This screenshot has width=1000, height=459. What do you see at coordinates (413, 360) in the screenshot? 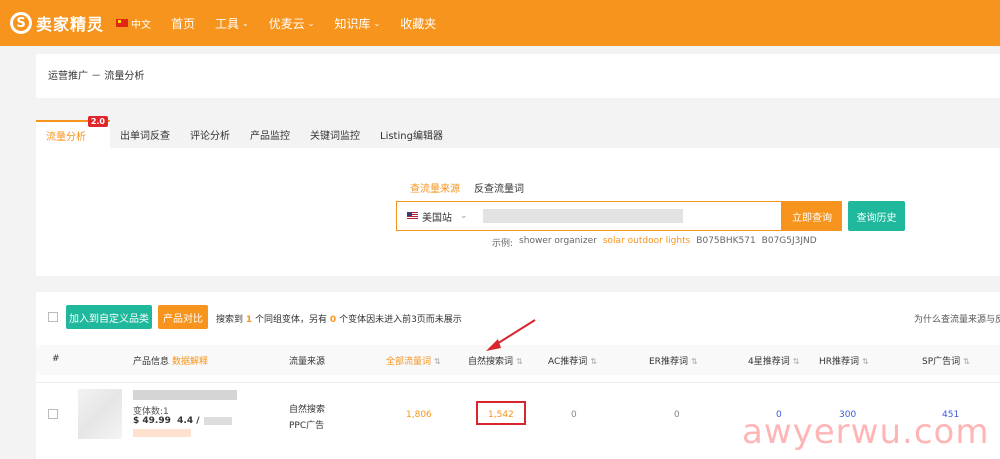
I see `col-all-keywords: 全部流量词 ⇅` at bounding box center [413, 360].